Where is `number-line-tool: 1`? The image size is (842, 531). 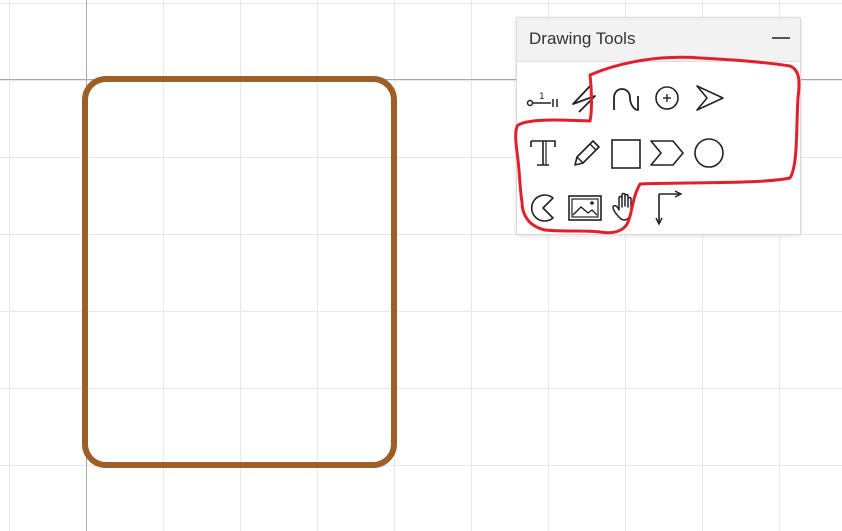 number-line-tool: 1 is located at coordinates (543, 98).